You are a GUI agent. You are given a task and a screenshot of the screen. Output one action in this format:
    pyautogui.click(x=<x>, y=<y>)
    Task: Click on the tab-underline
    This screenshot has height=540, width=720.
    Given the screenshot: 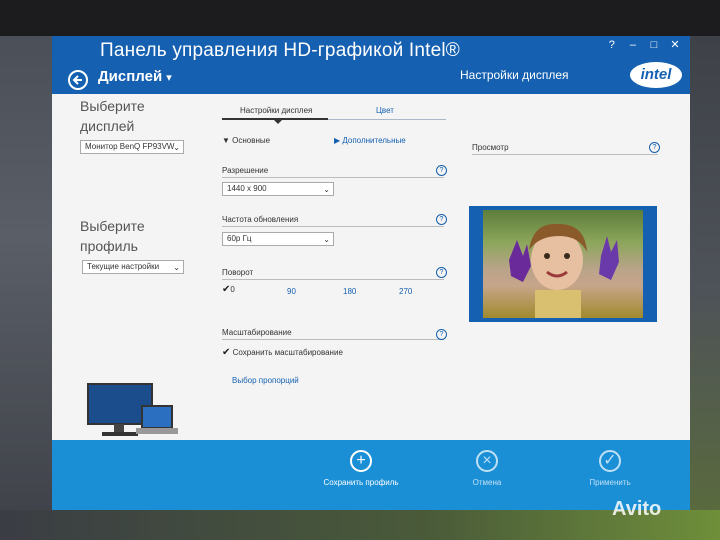 What is the action you would take?
    pyautogui.click(x=387, y=119)
    